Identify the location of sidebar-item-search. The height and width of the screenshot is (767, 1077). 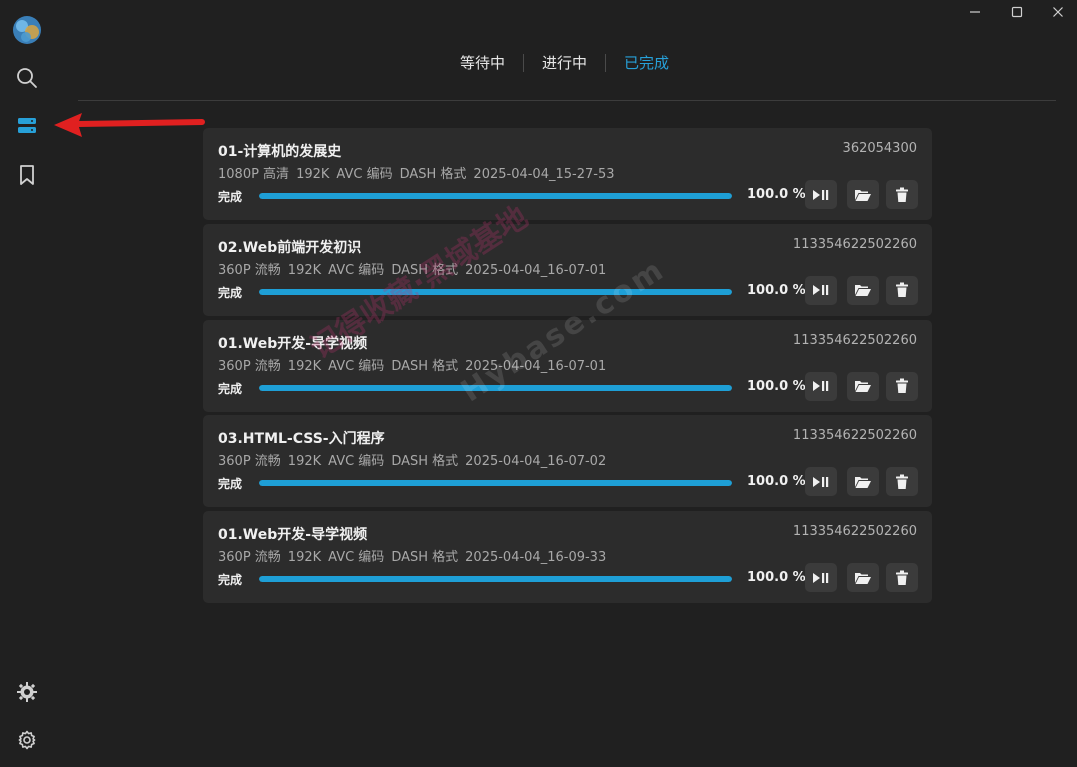
(27, 78).